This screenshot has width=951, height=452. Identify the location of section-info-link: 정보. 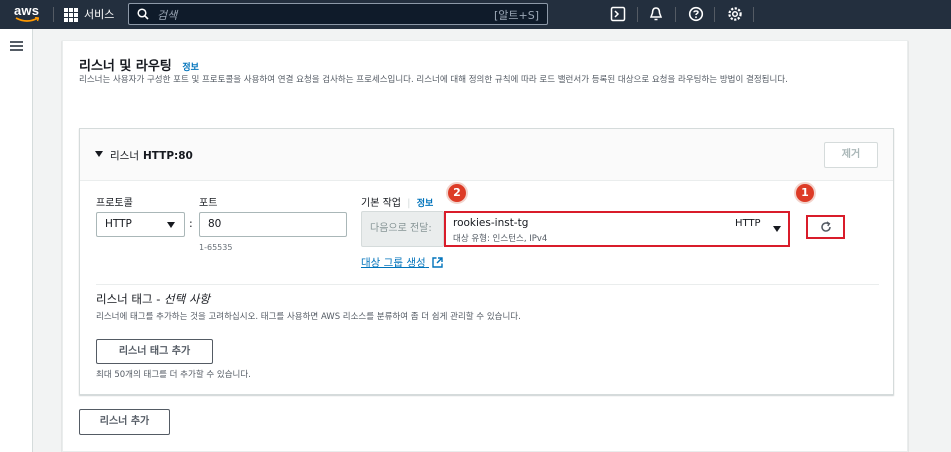
(190, 68).